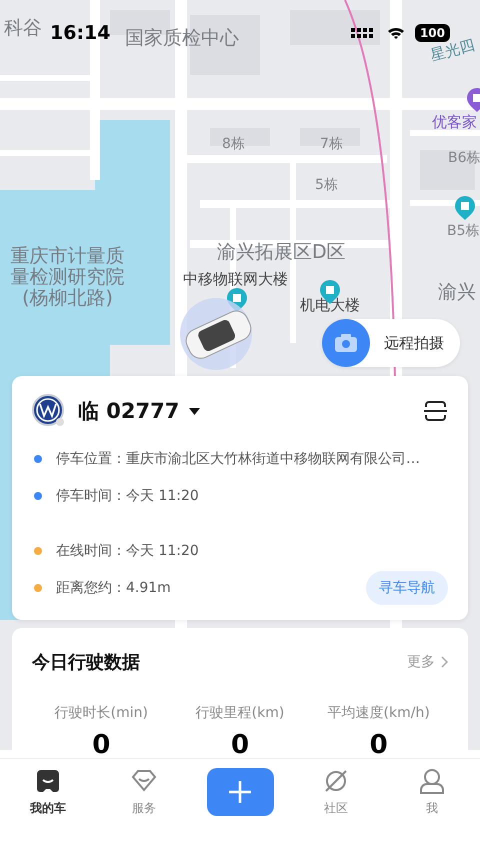 This screenshot has height=853, width=480. Describe the element at coordinates (464, 158) in the screenshot. I see `map-label: B6栋` at that location.